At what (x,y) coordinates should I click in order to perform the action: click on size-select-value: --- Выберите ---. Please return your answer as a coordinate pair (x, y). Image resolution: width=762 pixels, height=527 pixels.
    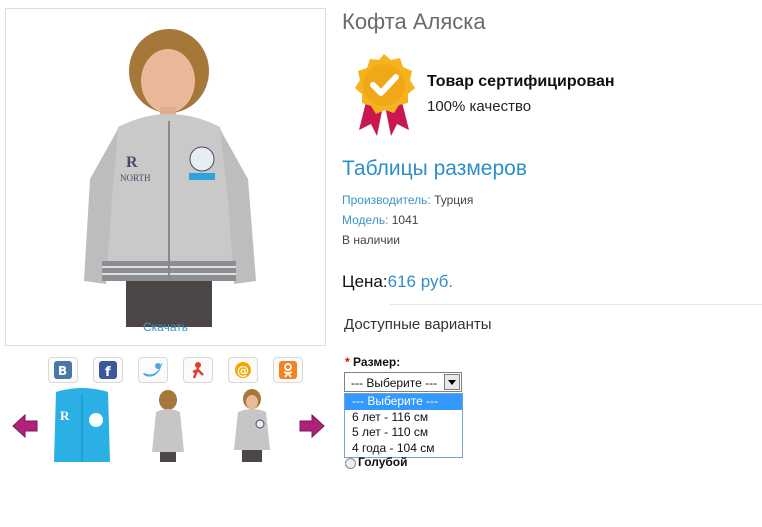
    Looking at the image, I should click on (394, 383).